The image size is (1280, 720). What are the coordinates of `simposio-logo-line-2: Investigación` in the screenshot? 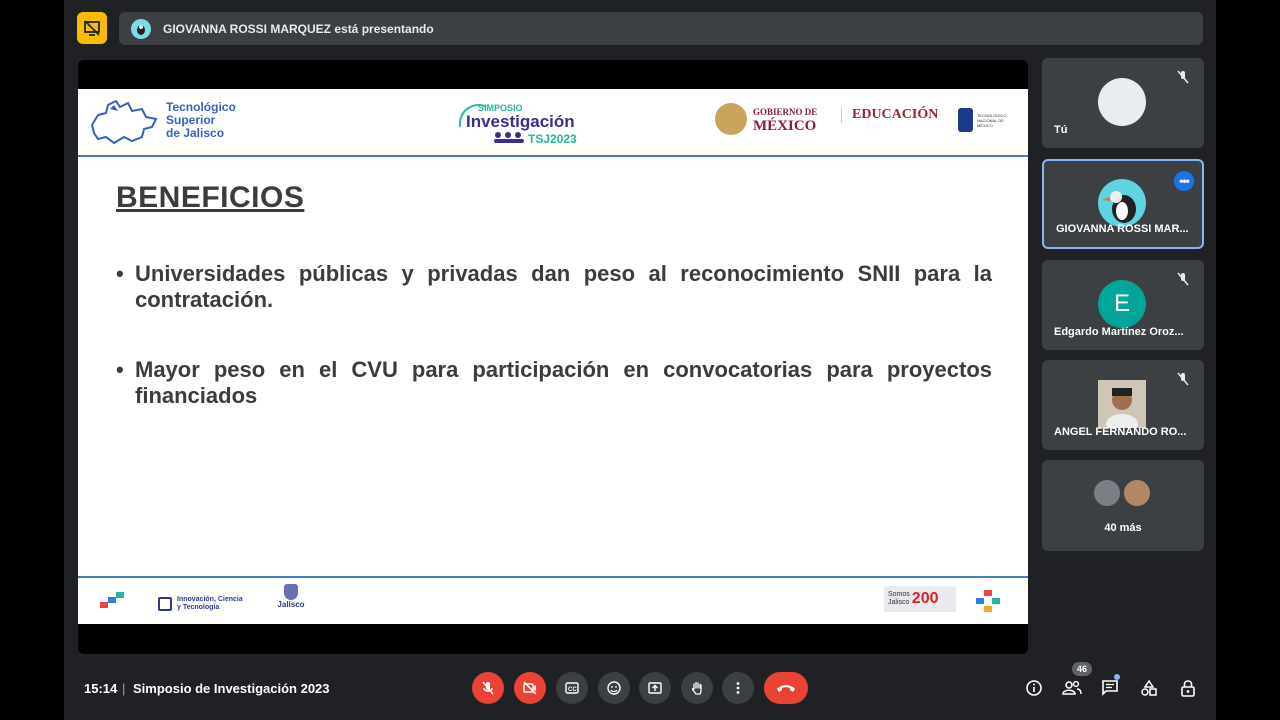 It's located at (520, 121).